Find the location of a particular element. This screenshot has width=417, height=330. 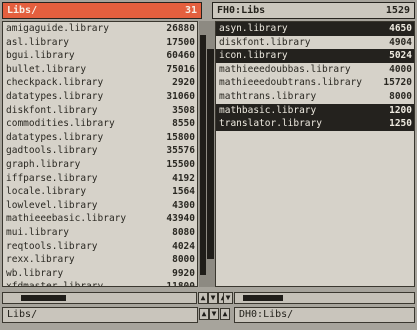

cmd-up-button-2: ▲ is located at coordinates (225, 314).